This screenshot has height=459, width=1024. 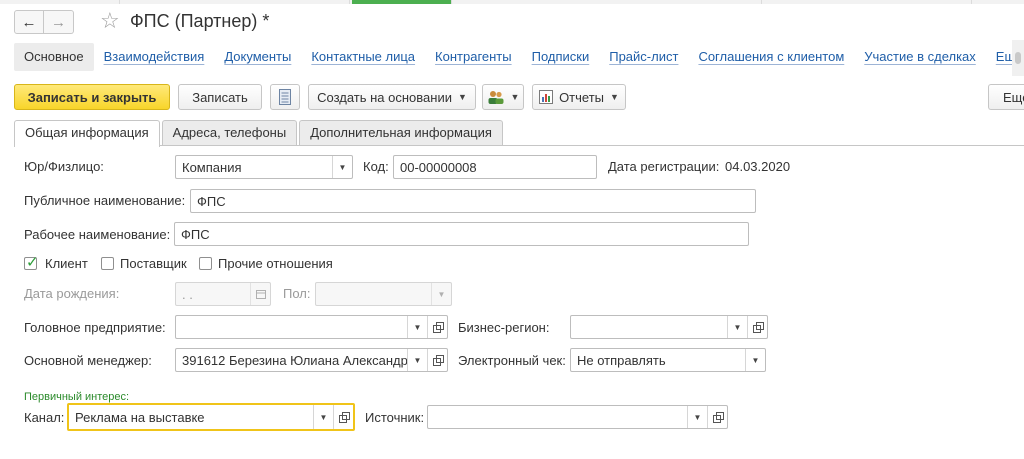 What do you see at coordinates (621, 360) in the screenshot?
I see `e-receipt-value: Не отправлять` at bounding box center [621, 360].